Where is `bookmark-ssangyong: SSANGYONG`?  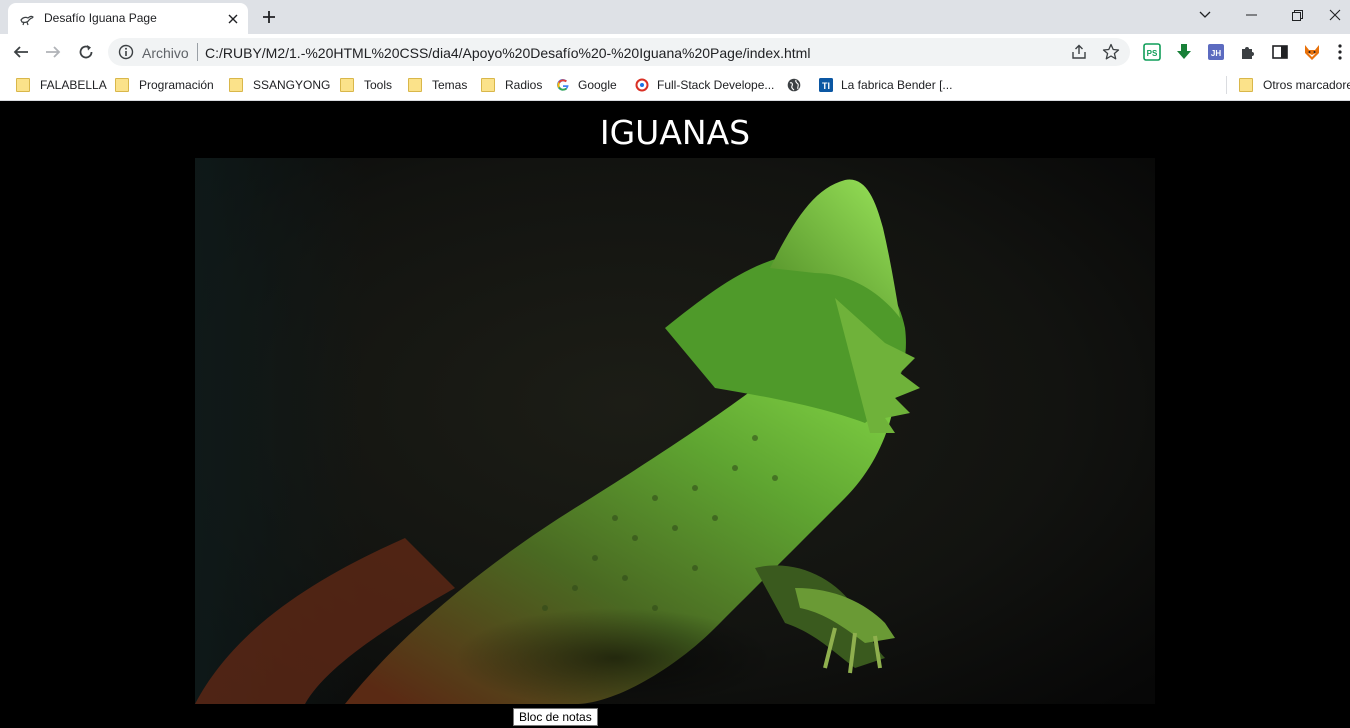
bookmark-ssangyong: SSANGYONG is located at coordinates (279, 85).